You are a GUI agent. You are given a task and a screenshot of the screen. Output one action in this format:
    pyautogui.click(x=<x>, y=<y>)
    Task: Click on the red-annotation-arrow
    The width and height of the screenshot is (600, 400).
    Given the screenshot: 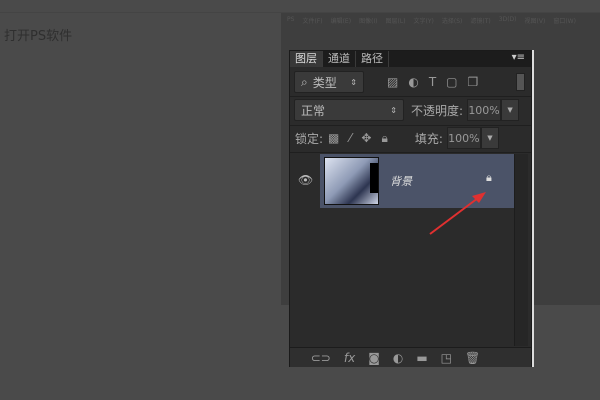 What is the action you would take?
    pyautogui.click(x=457, y=213)
    